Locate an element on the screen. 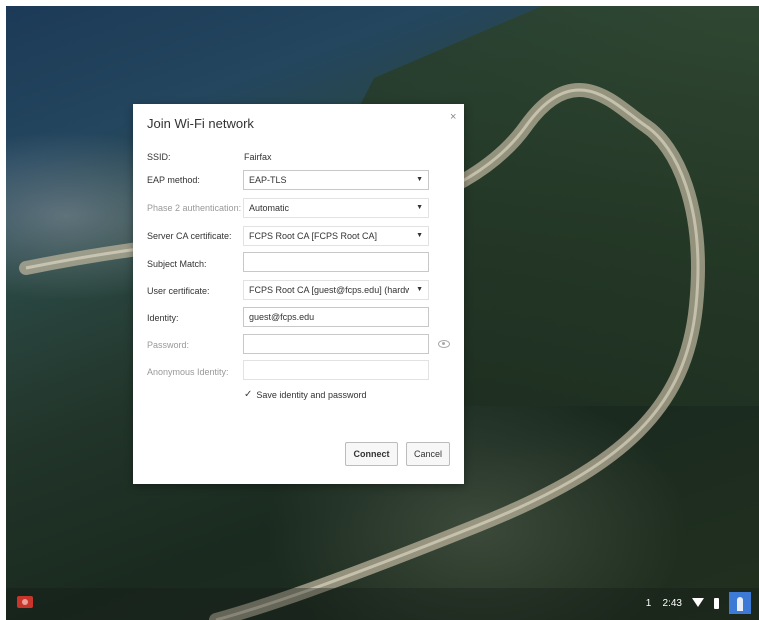 The image size is (759, 620). phase2-label: Phase 2 authentication: is located at coordinates (194, 208).